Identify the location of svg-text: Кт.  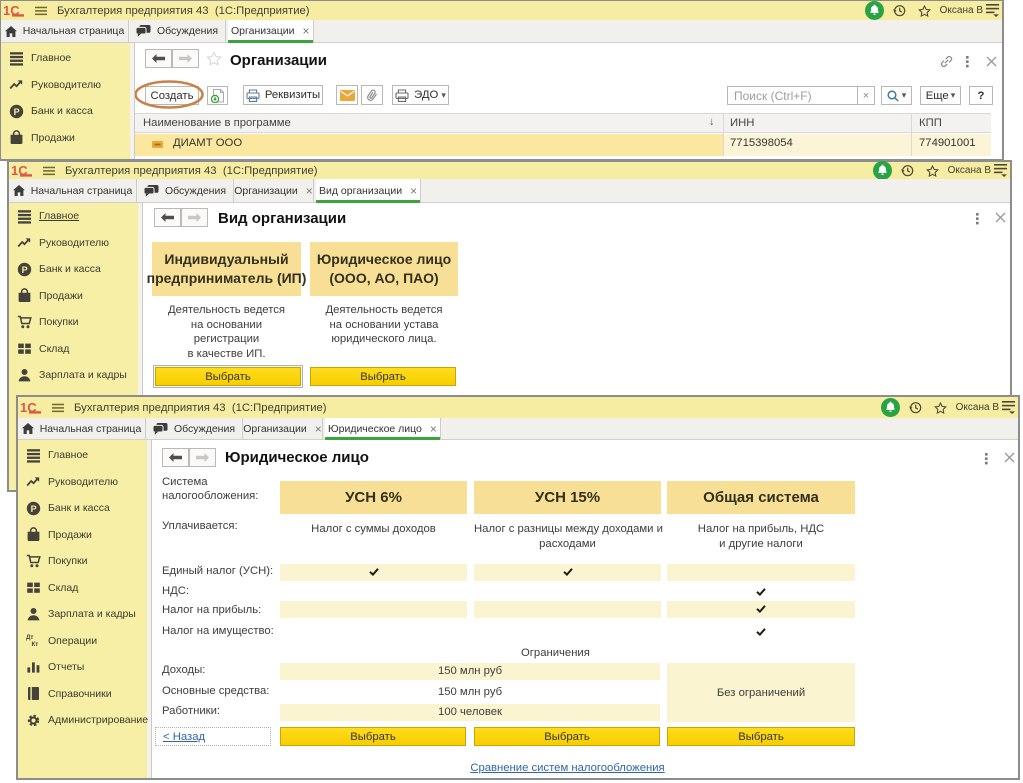
(35, 644).